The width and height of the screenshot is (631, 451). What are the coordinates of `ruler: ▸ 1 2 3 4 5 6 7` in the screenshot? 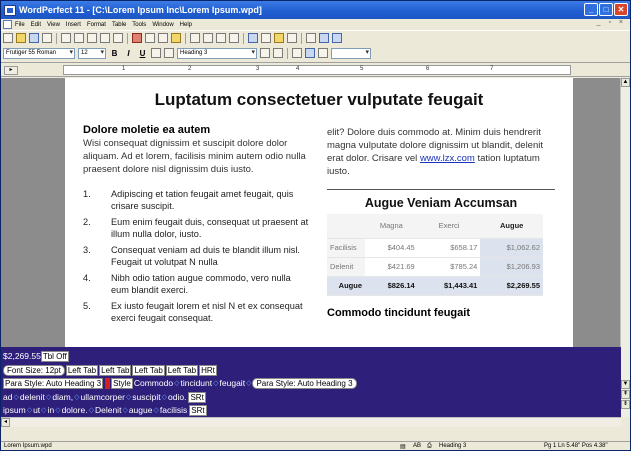 It's located at (315, 69).